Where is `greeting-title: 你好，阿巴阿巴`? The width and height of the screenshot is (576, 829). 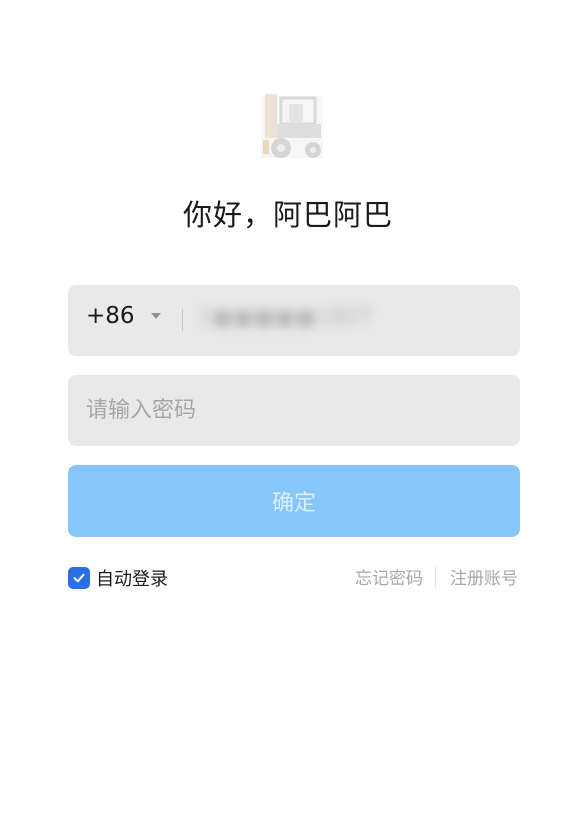
greeting-title: 你好，阿巴阿巴 is located at coordinates (287, 215).